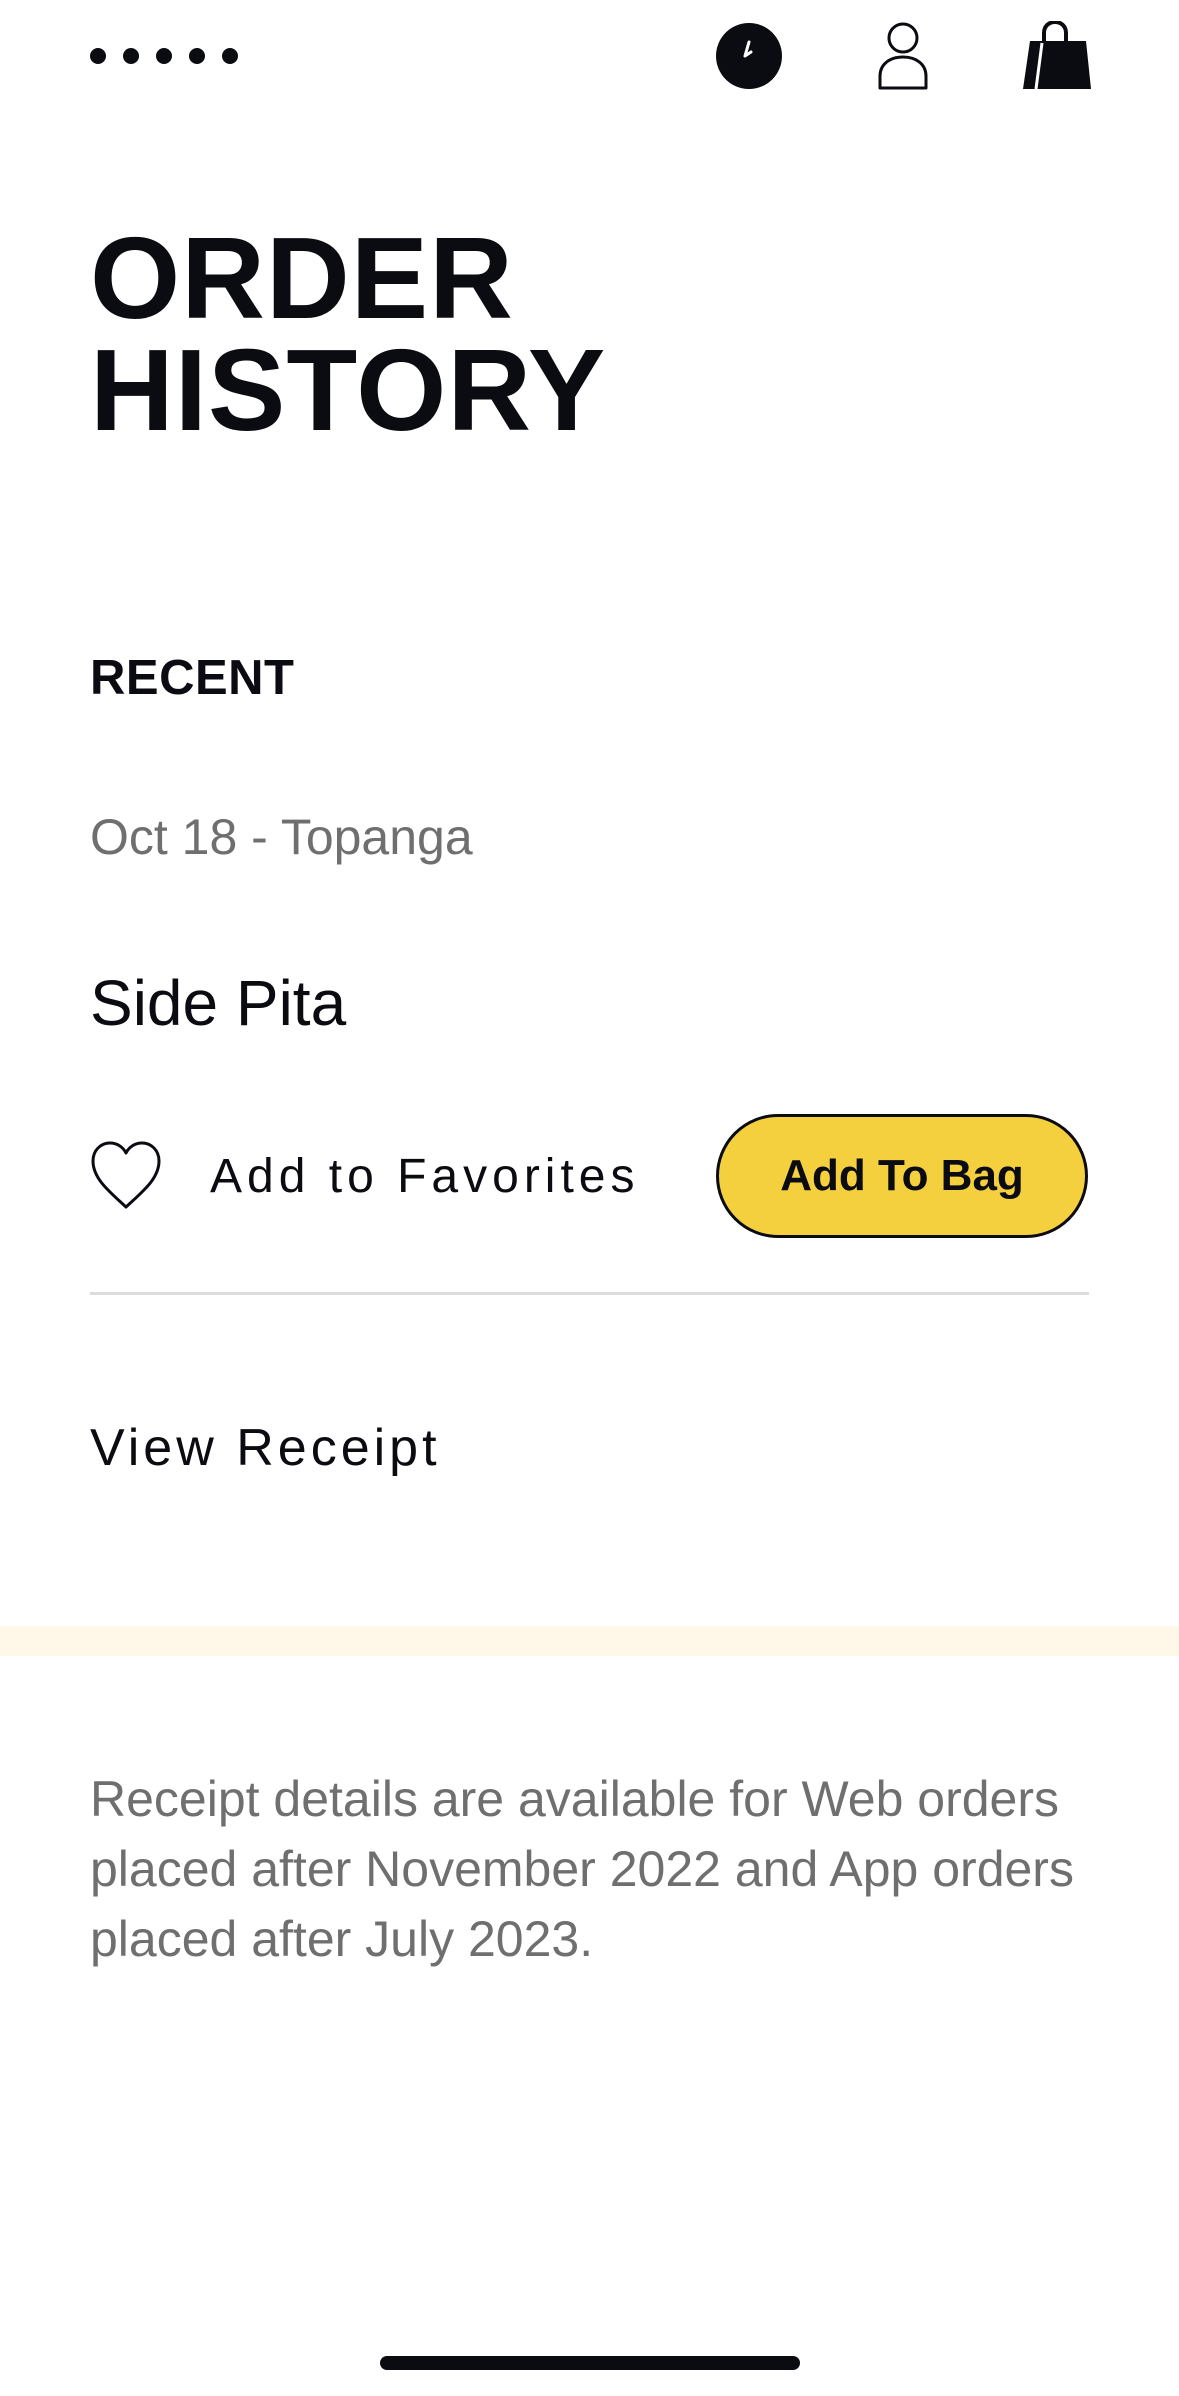 This screenshot has height=2396, width=1179. What do you see at coordinates (1057, 56) in the screenshot?
I see `shopping-bag-icon` at bounding box center [1057, 56].